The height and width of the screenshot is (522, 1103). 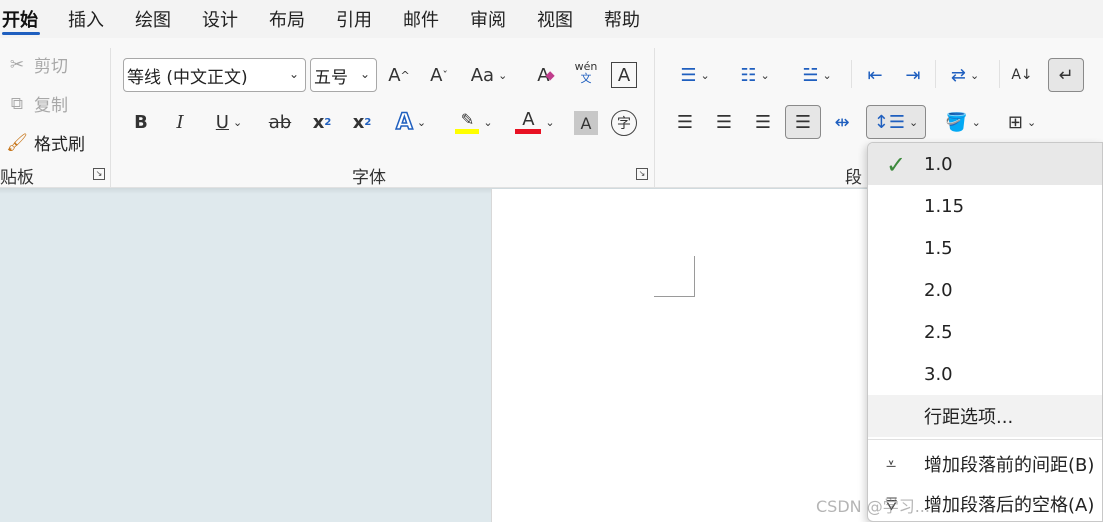 What do you see at coordinates (86, 19) in the screenshot?
I see `tab-insert: 插入` at bounding box center [86, 19].